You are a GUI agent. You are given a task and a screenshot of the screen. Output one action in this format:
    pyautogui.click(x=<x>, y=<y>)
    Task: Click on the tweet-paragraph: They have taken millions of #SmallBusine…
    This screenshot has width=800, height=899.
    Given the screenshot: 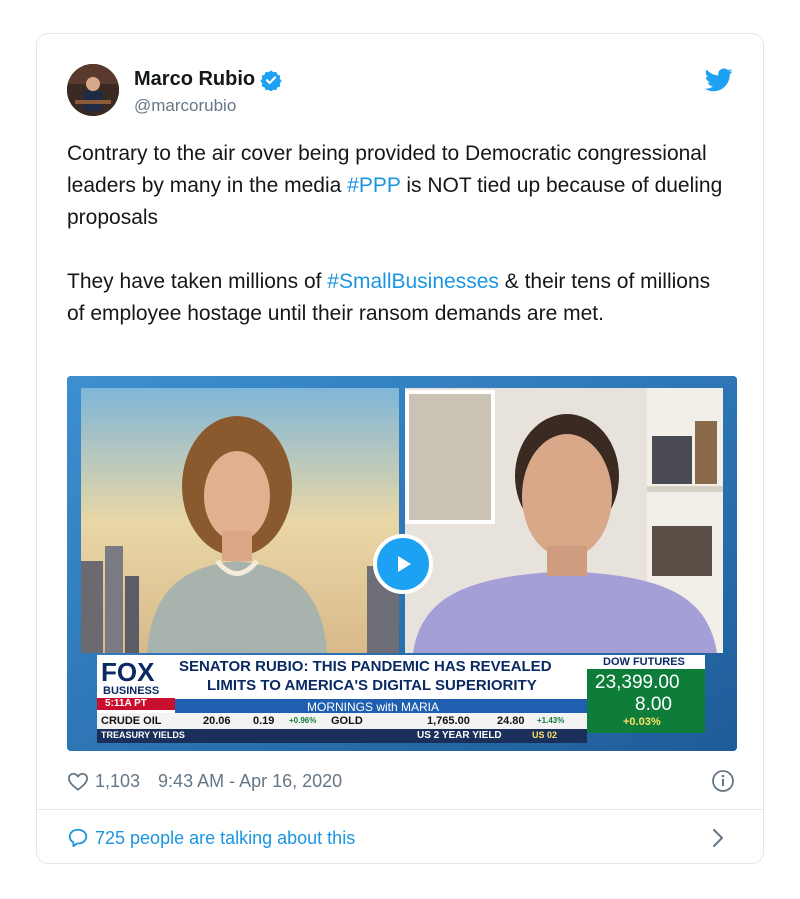 What is the action you would take?
    pyautogui.click(x=397, y=298)
    